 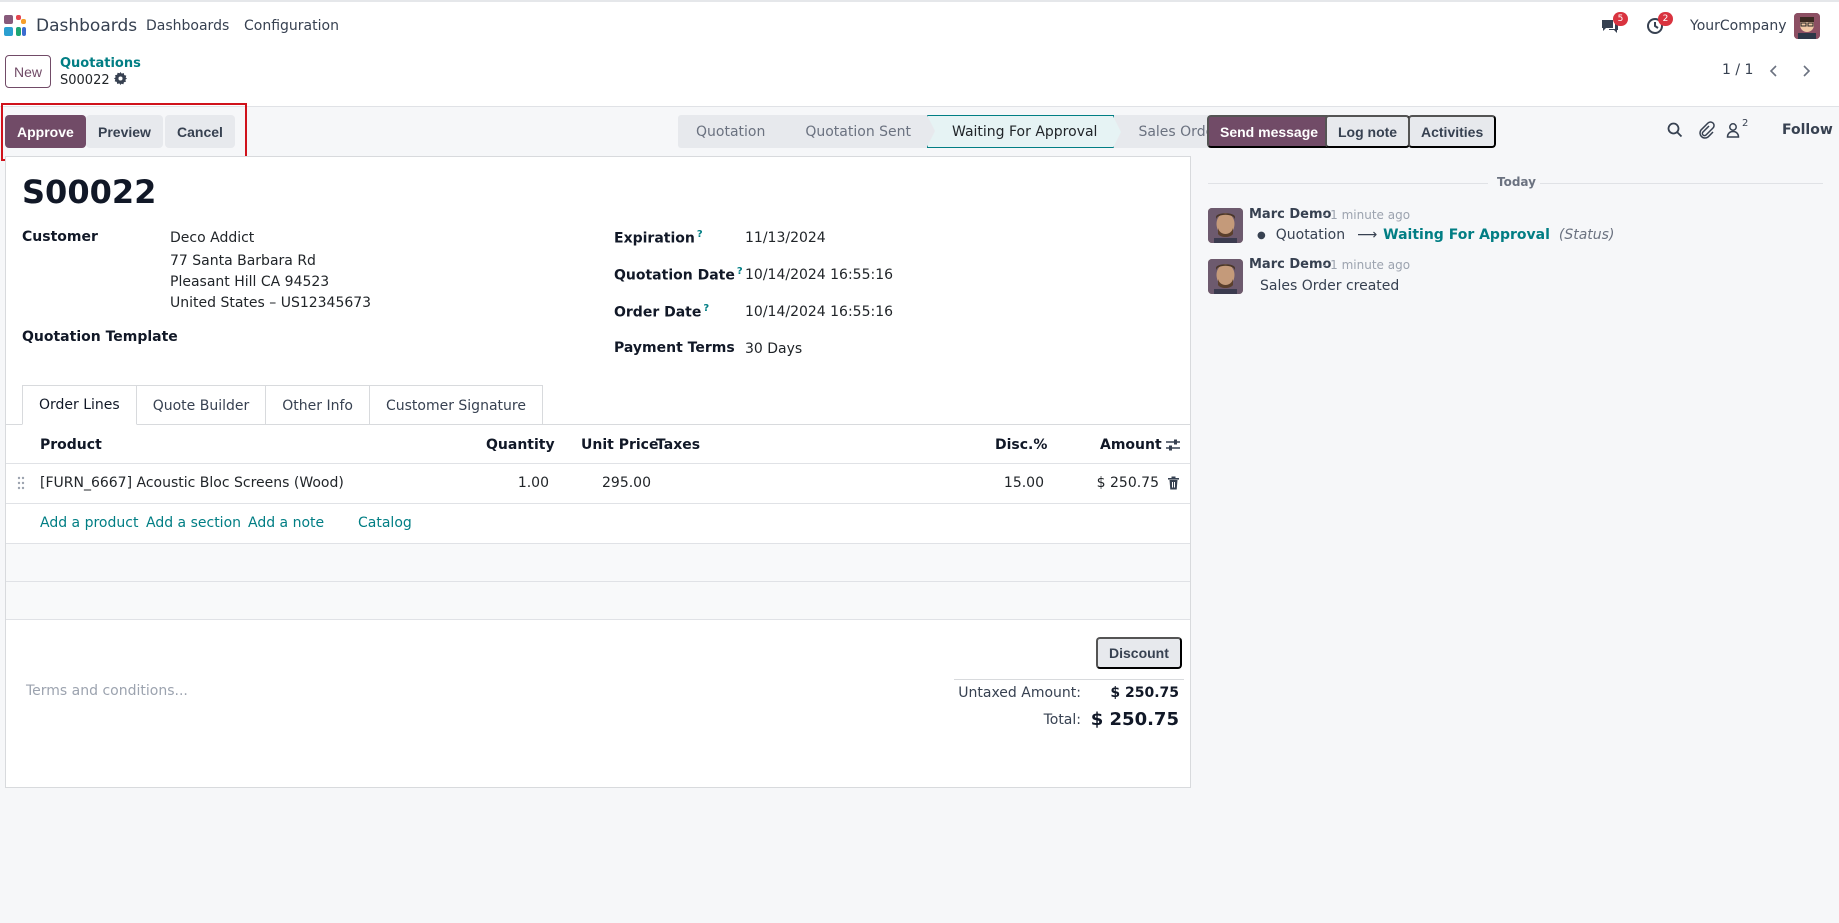 I want to click on pager-next-icon, so click(x=1806, y=71).